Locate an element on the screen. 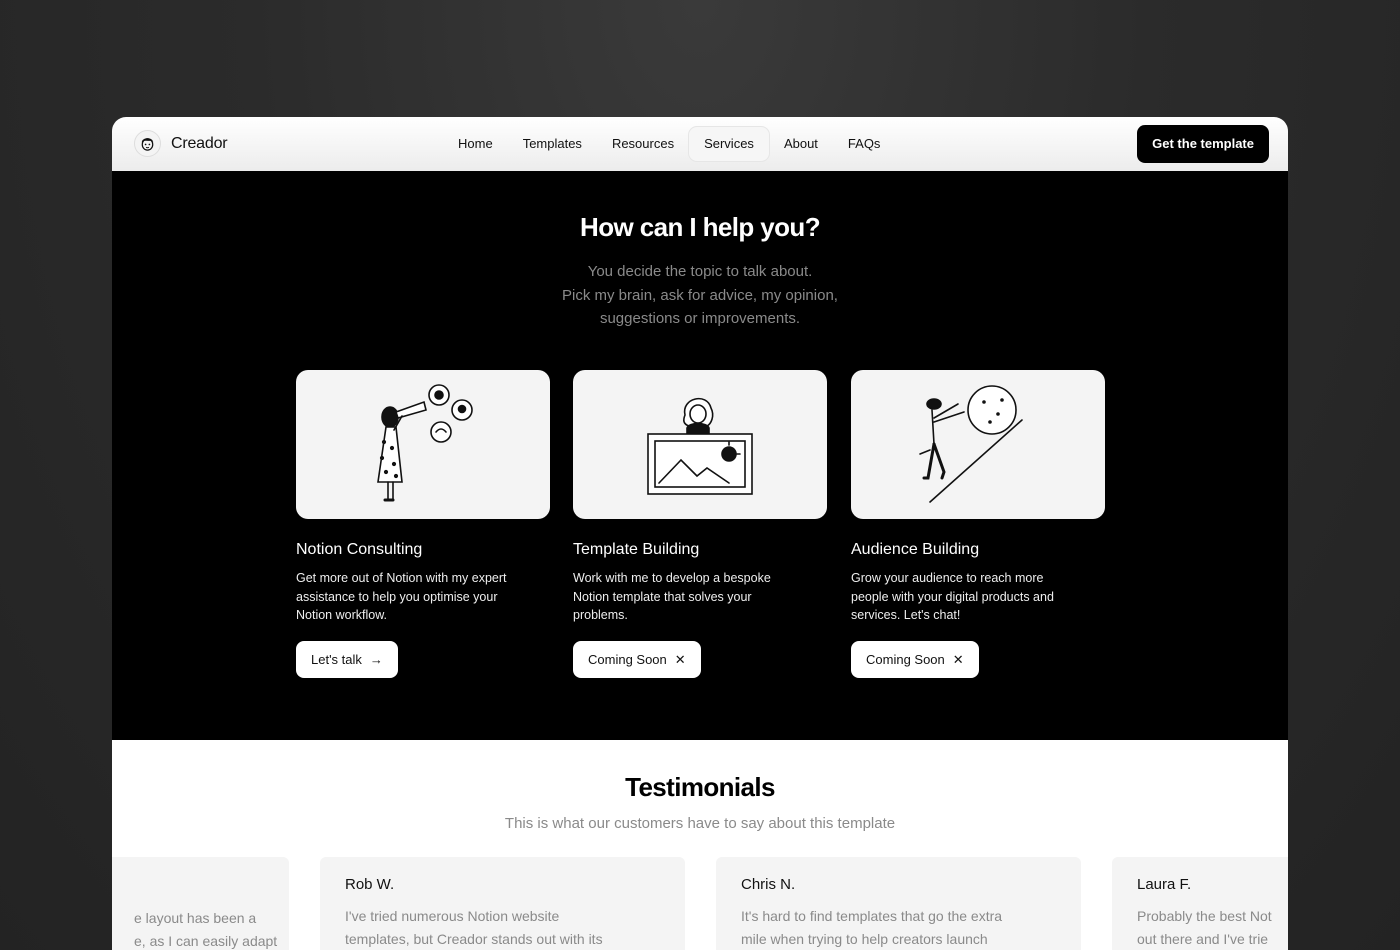 Image resolution: width=1400 pixels, height=950 pixels. testimonial-author: Laura F. is located at coordinates (1164, 884).